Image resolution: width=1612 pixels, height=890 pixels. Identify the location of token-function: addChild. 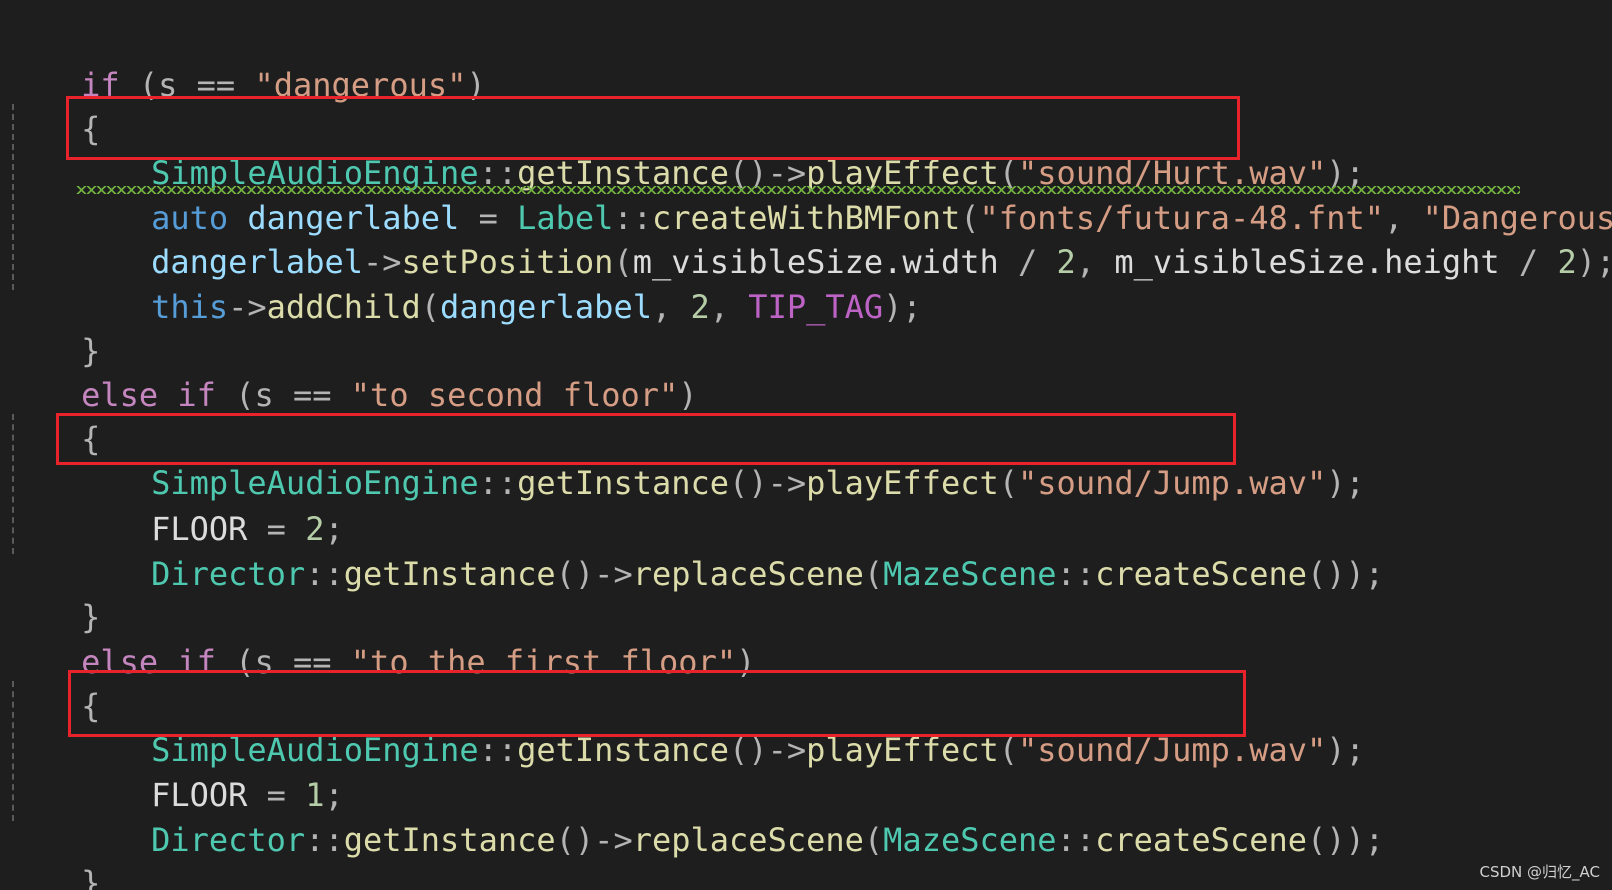
(343, 307).